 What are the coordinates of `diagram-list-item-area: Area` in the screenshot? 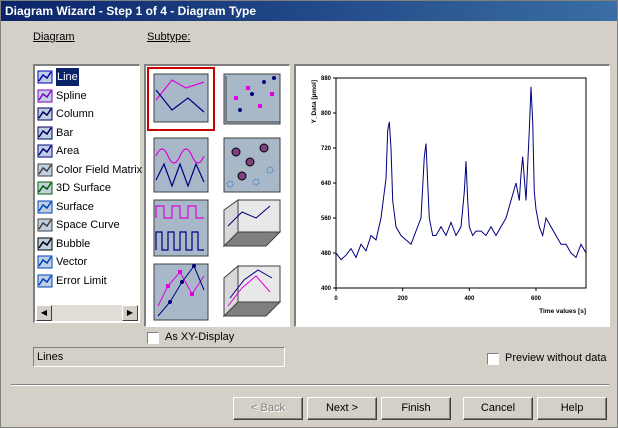 It's located at (58, 151).